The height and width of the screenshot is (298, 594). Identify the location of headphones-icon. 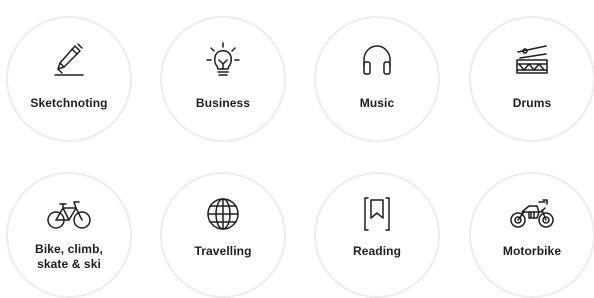
(377, 60).